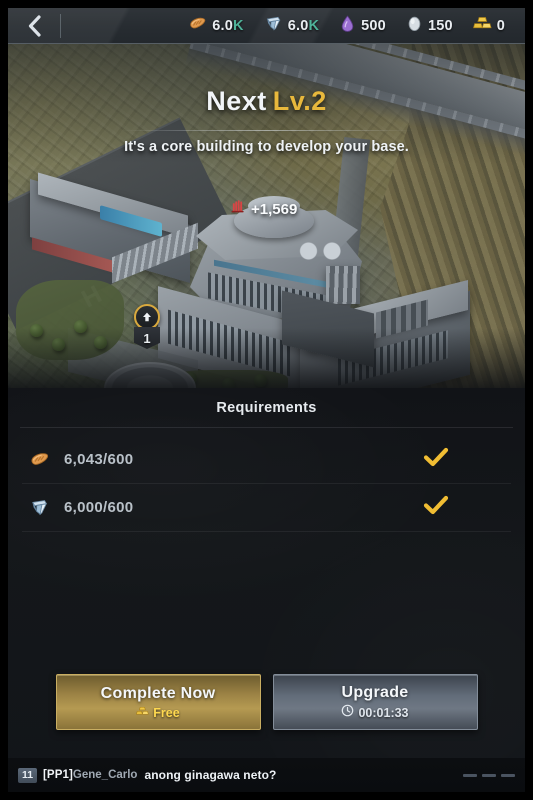 The height and width of the screenshot is (800, 533). Describe the element at coordinates (147, 338) in the screenshot. I see `current-level-value: 1` at that location.